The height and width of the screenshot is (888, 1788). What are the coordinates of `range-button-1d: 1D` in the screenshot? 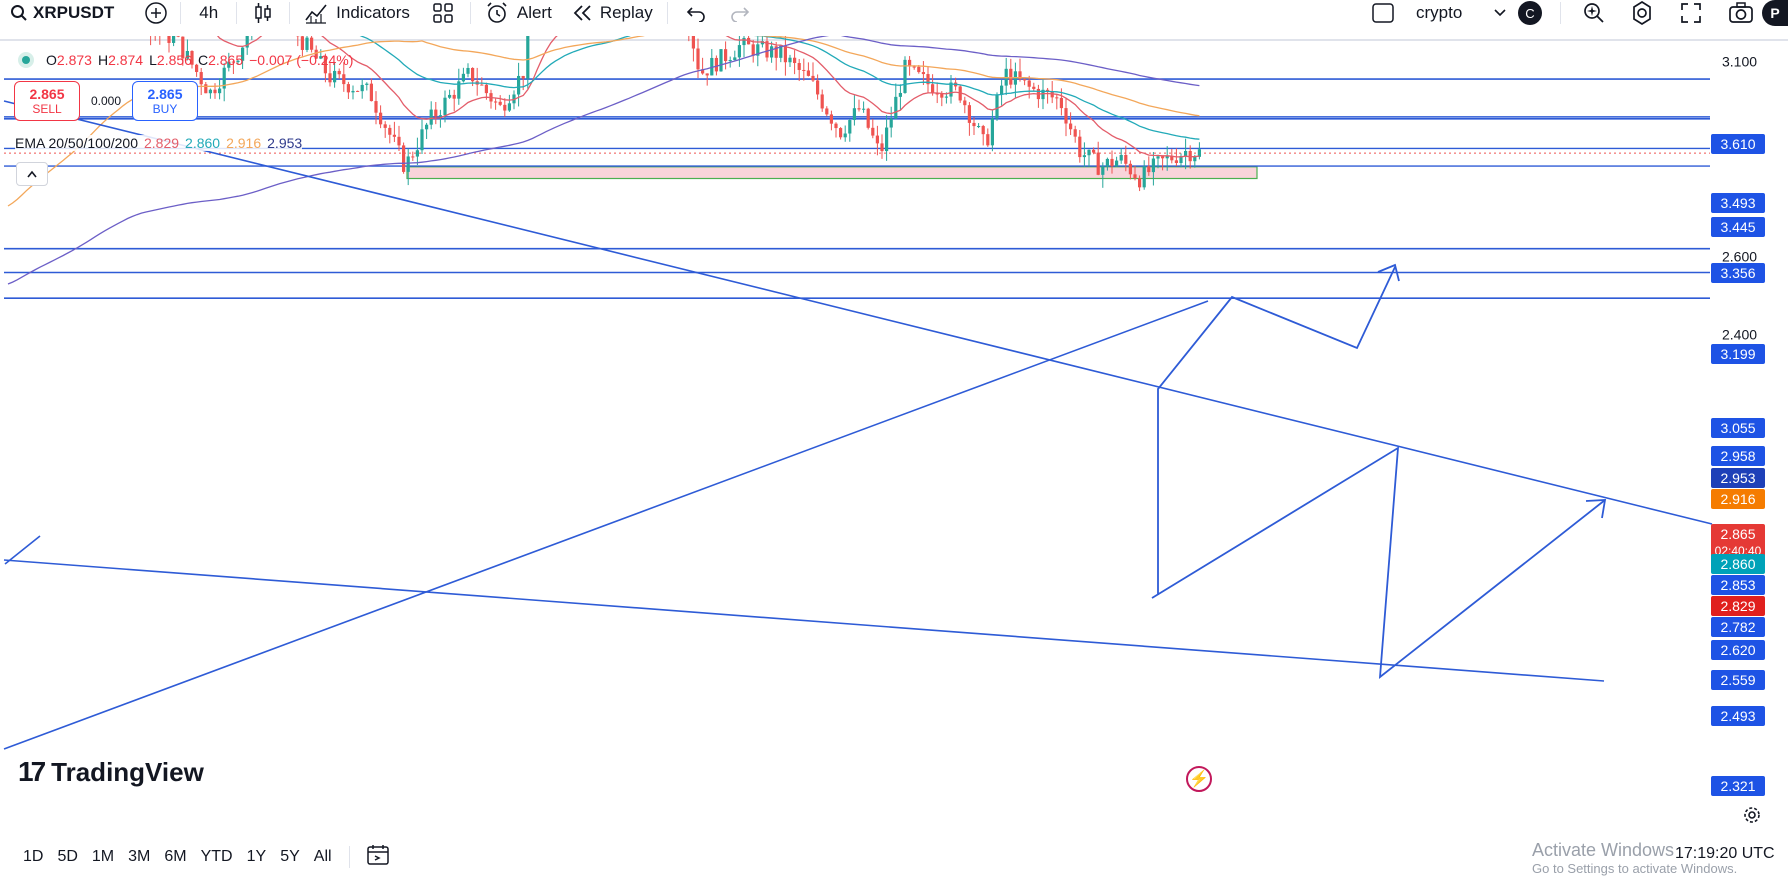 It's located at (33, 857).